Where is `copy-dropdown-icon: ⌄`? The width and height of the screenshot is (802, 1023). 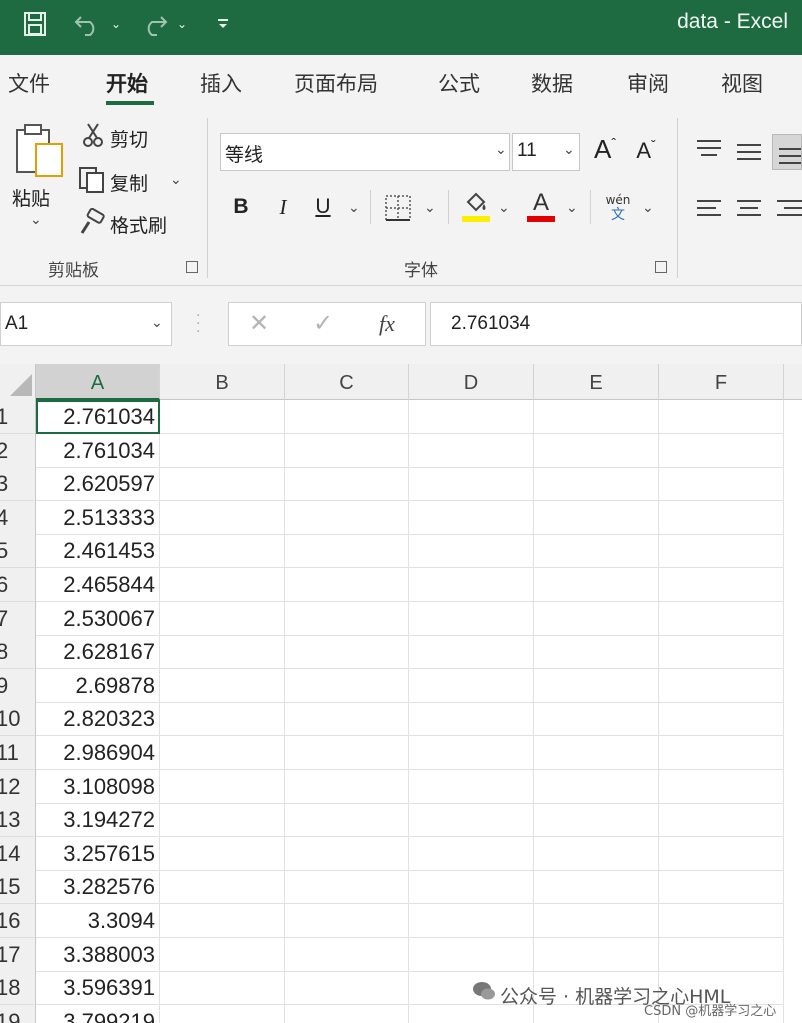
copy-dropdown-icon: ⌄ is located at coordinates (176, 180).